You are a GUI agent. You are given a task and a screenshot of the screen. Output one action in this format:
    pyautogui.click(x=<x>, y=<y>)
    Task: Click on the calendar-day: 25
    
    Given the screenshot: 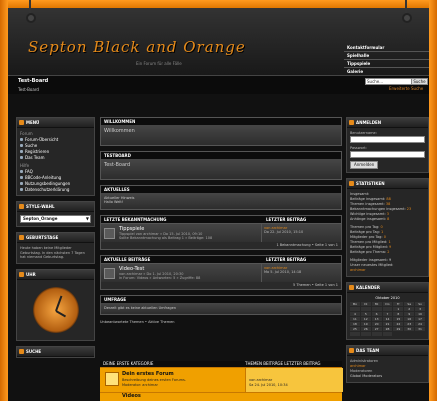 What is the action you would take?
    pyautogui.click(x=355, y=329)
    